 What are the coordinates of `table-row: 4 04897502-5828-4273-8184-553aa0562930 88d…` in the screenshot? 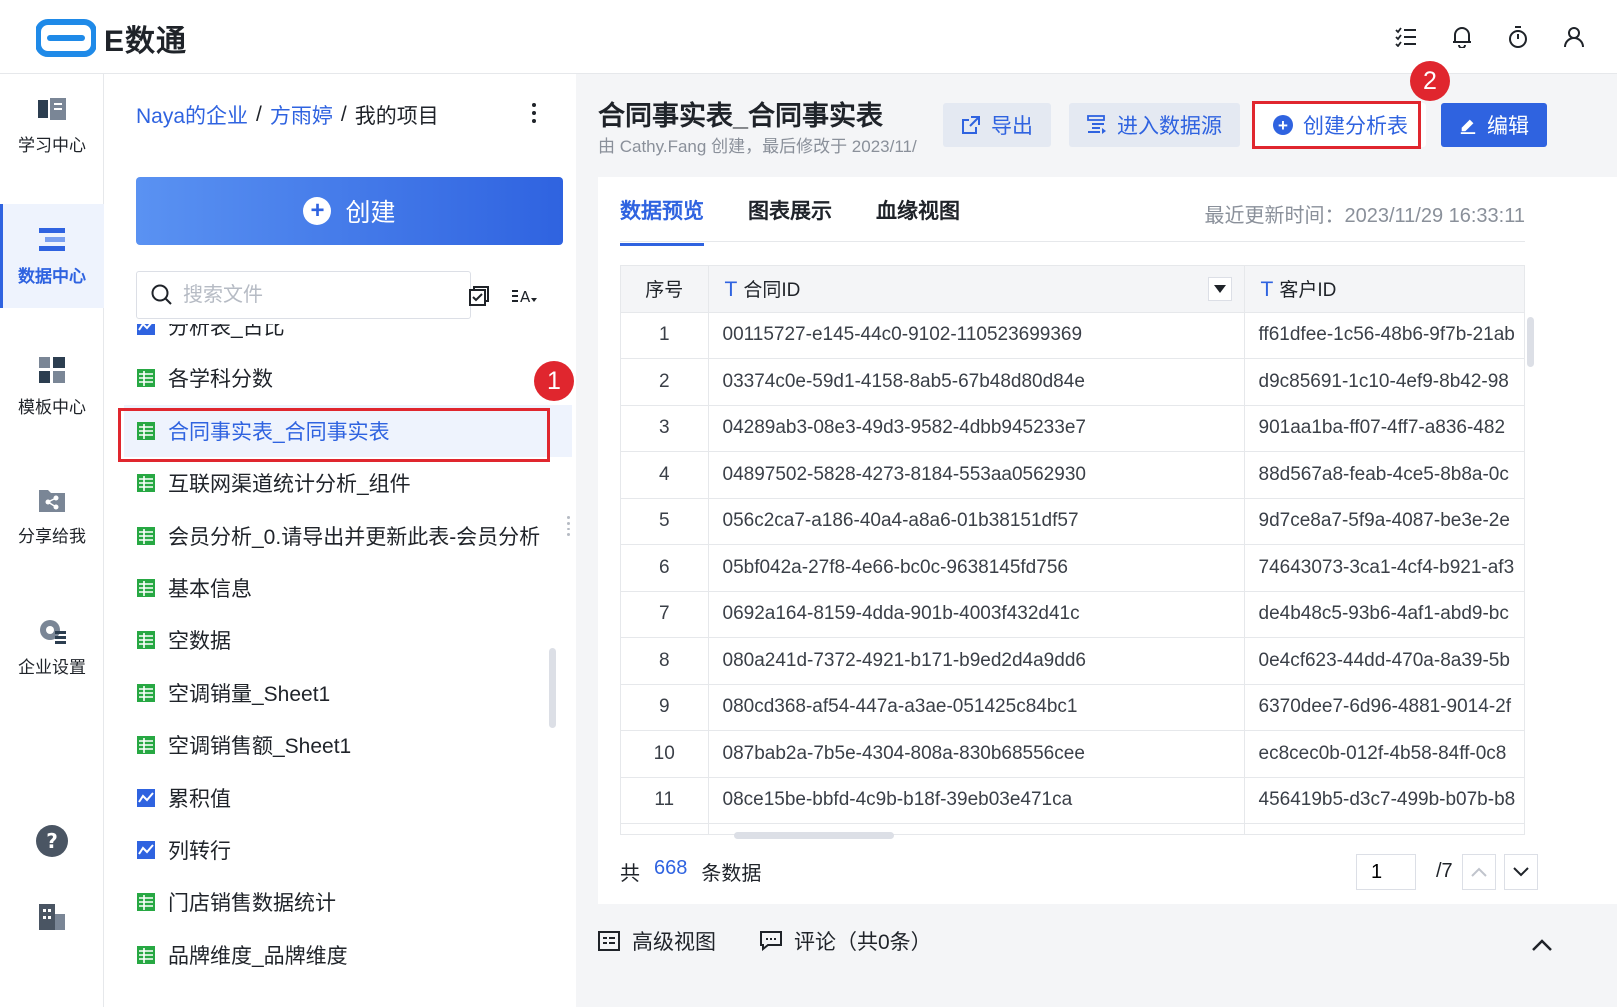 It's located at (1072, 475).